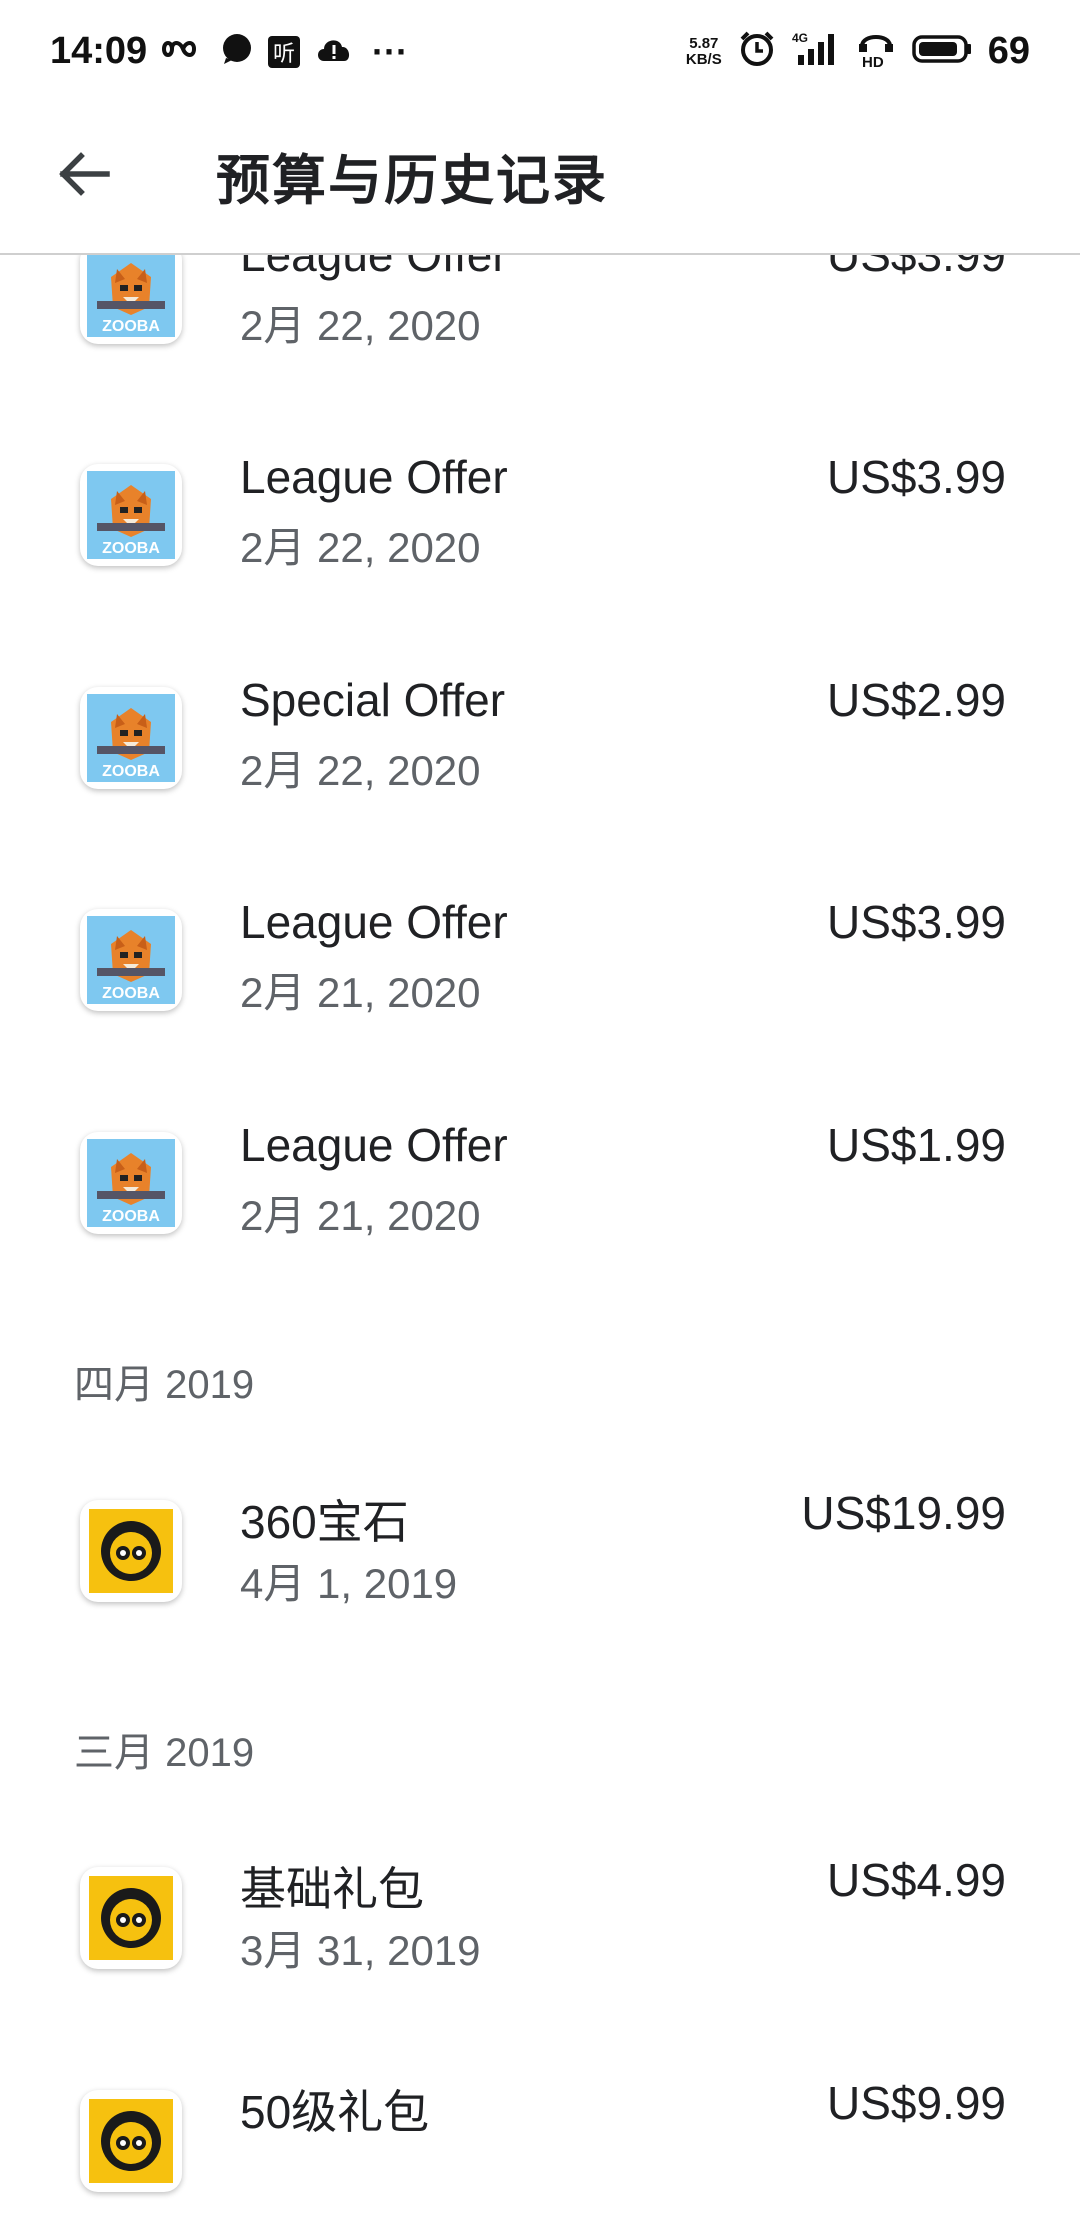  Describe the element at coordinates (540, 755) in the screenshot. I see `purchase-row: ZOOBA Special Offer 2月 22, 2020 US$2.99` at that location.